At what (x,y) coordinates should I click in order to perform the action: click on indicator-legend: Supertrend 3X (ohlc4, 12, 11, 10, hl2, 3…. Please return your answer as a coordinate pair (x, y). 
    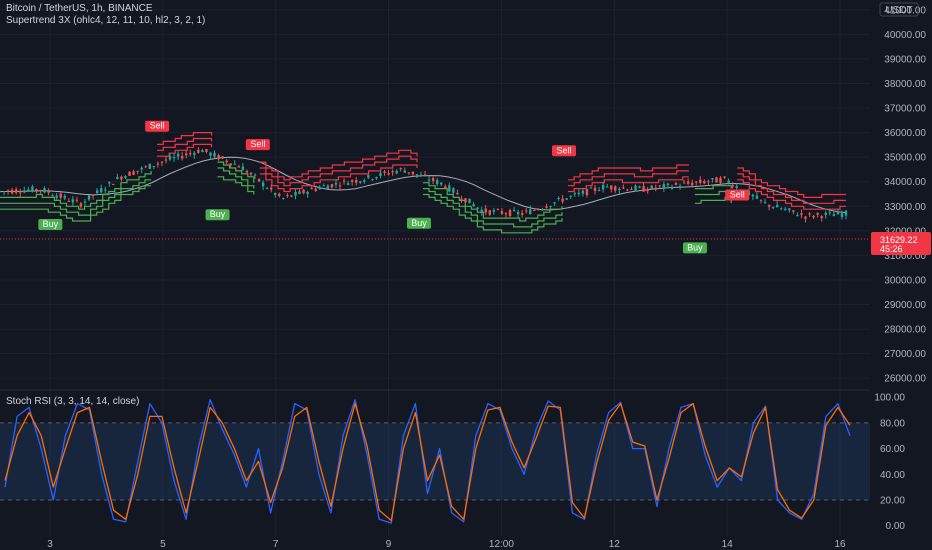
    Looking at the image, I should click on (105, 20).